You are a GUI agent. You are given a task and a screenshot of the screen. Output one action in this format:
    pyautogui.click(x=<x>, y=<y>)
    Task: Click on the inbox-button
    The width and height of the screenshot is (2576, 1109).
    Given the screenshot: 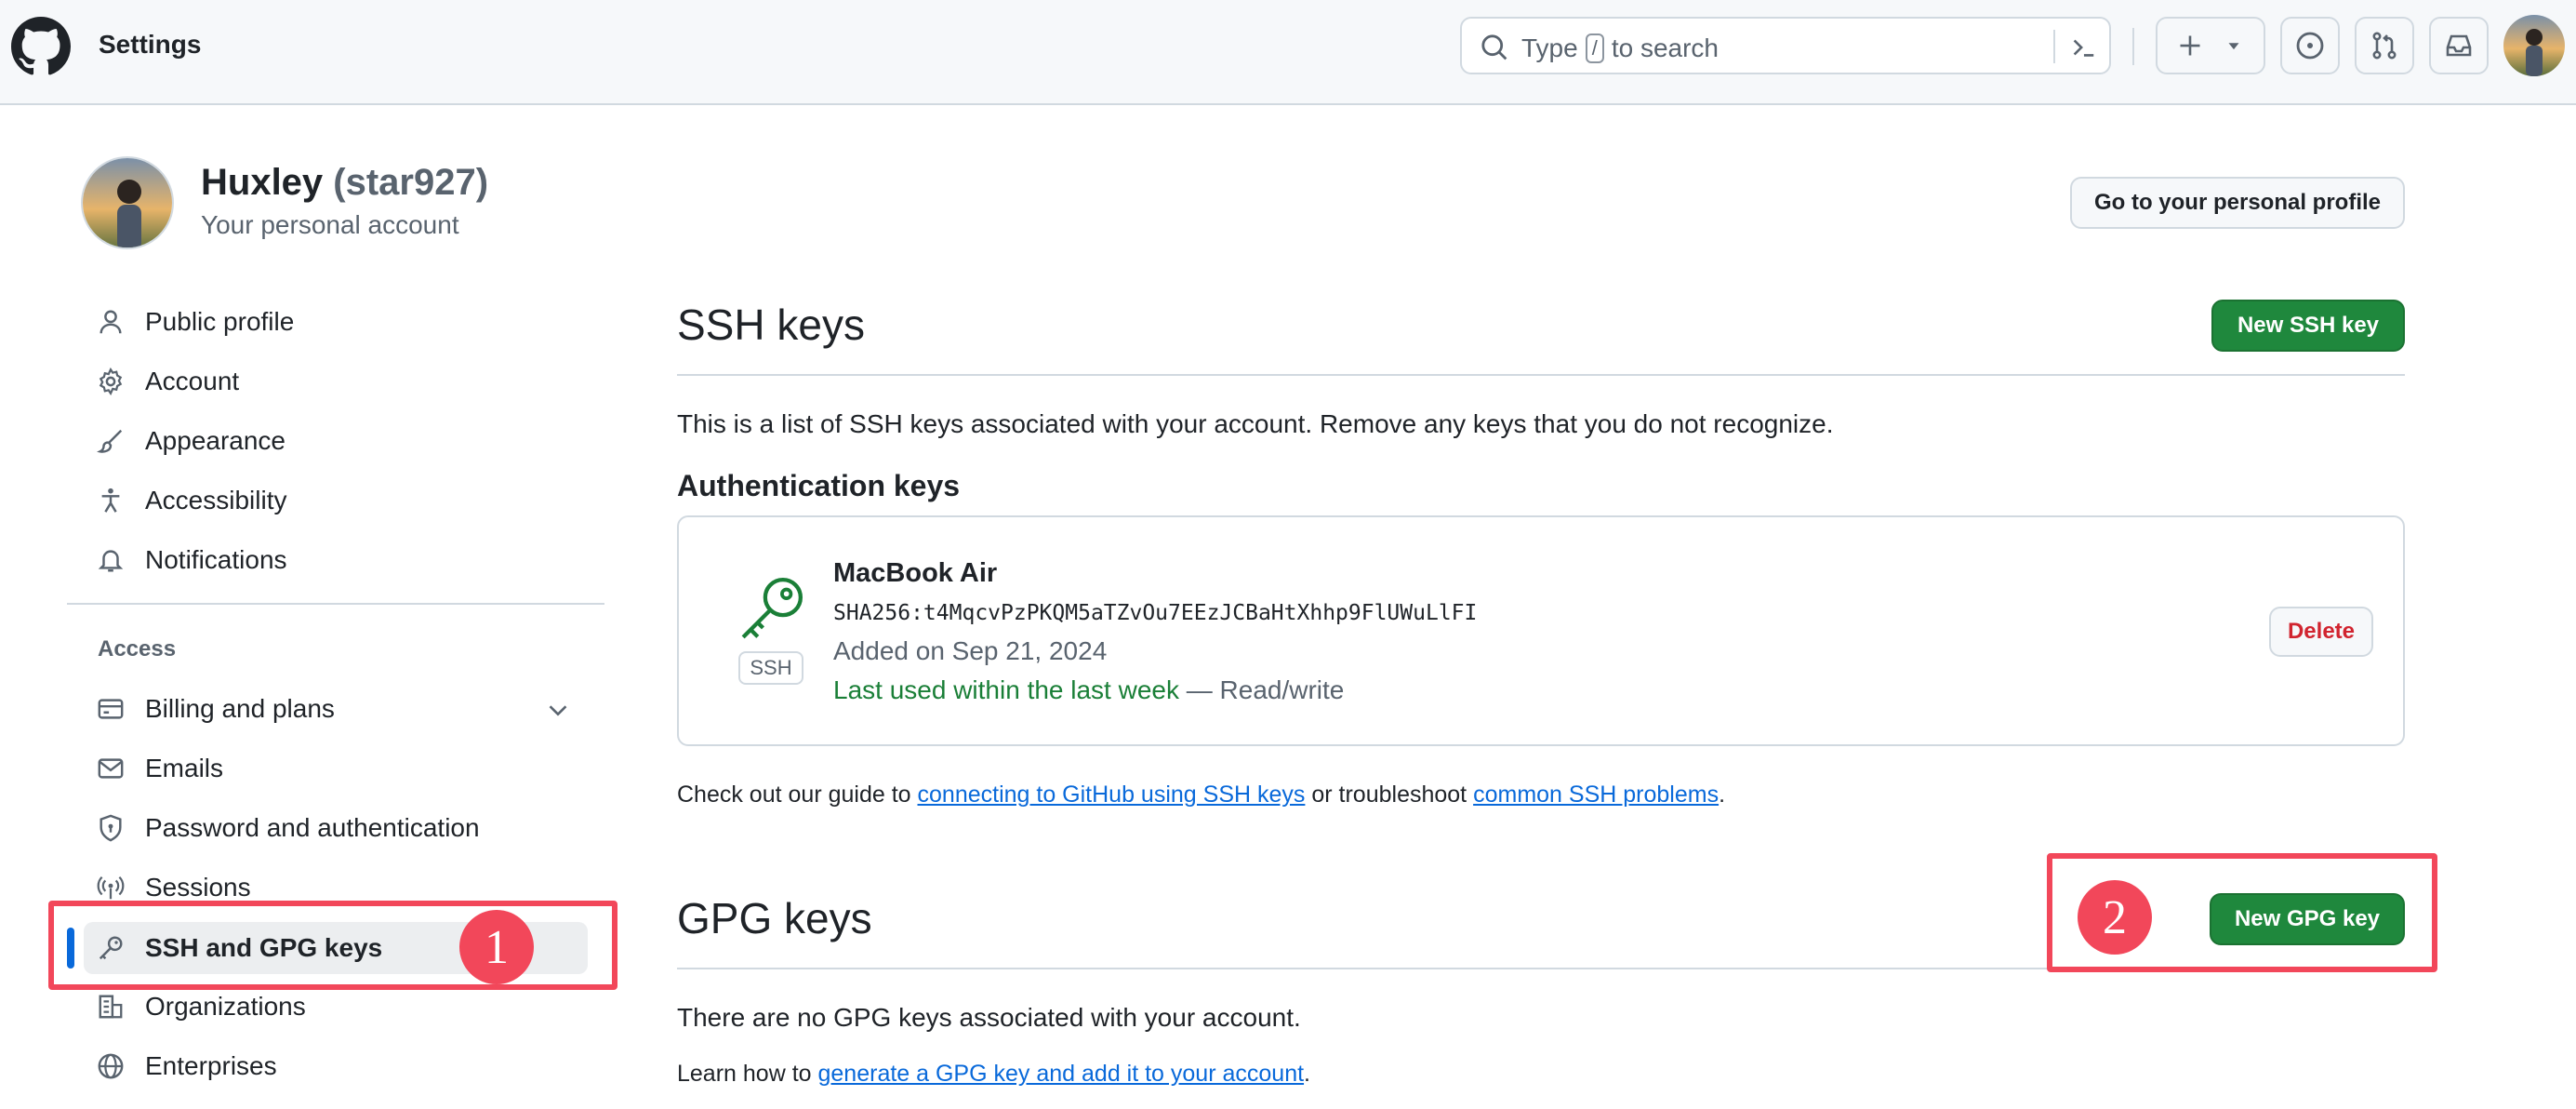 What is the action you would take?
    pyautogui.click(x=2459, y=45)
    